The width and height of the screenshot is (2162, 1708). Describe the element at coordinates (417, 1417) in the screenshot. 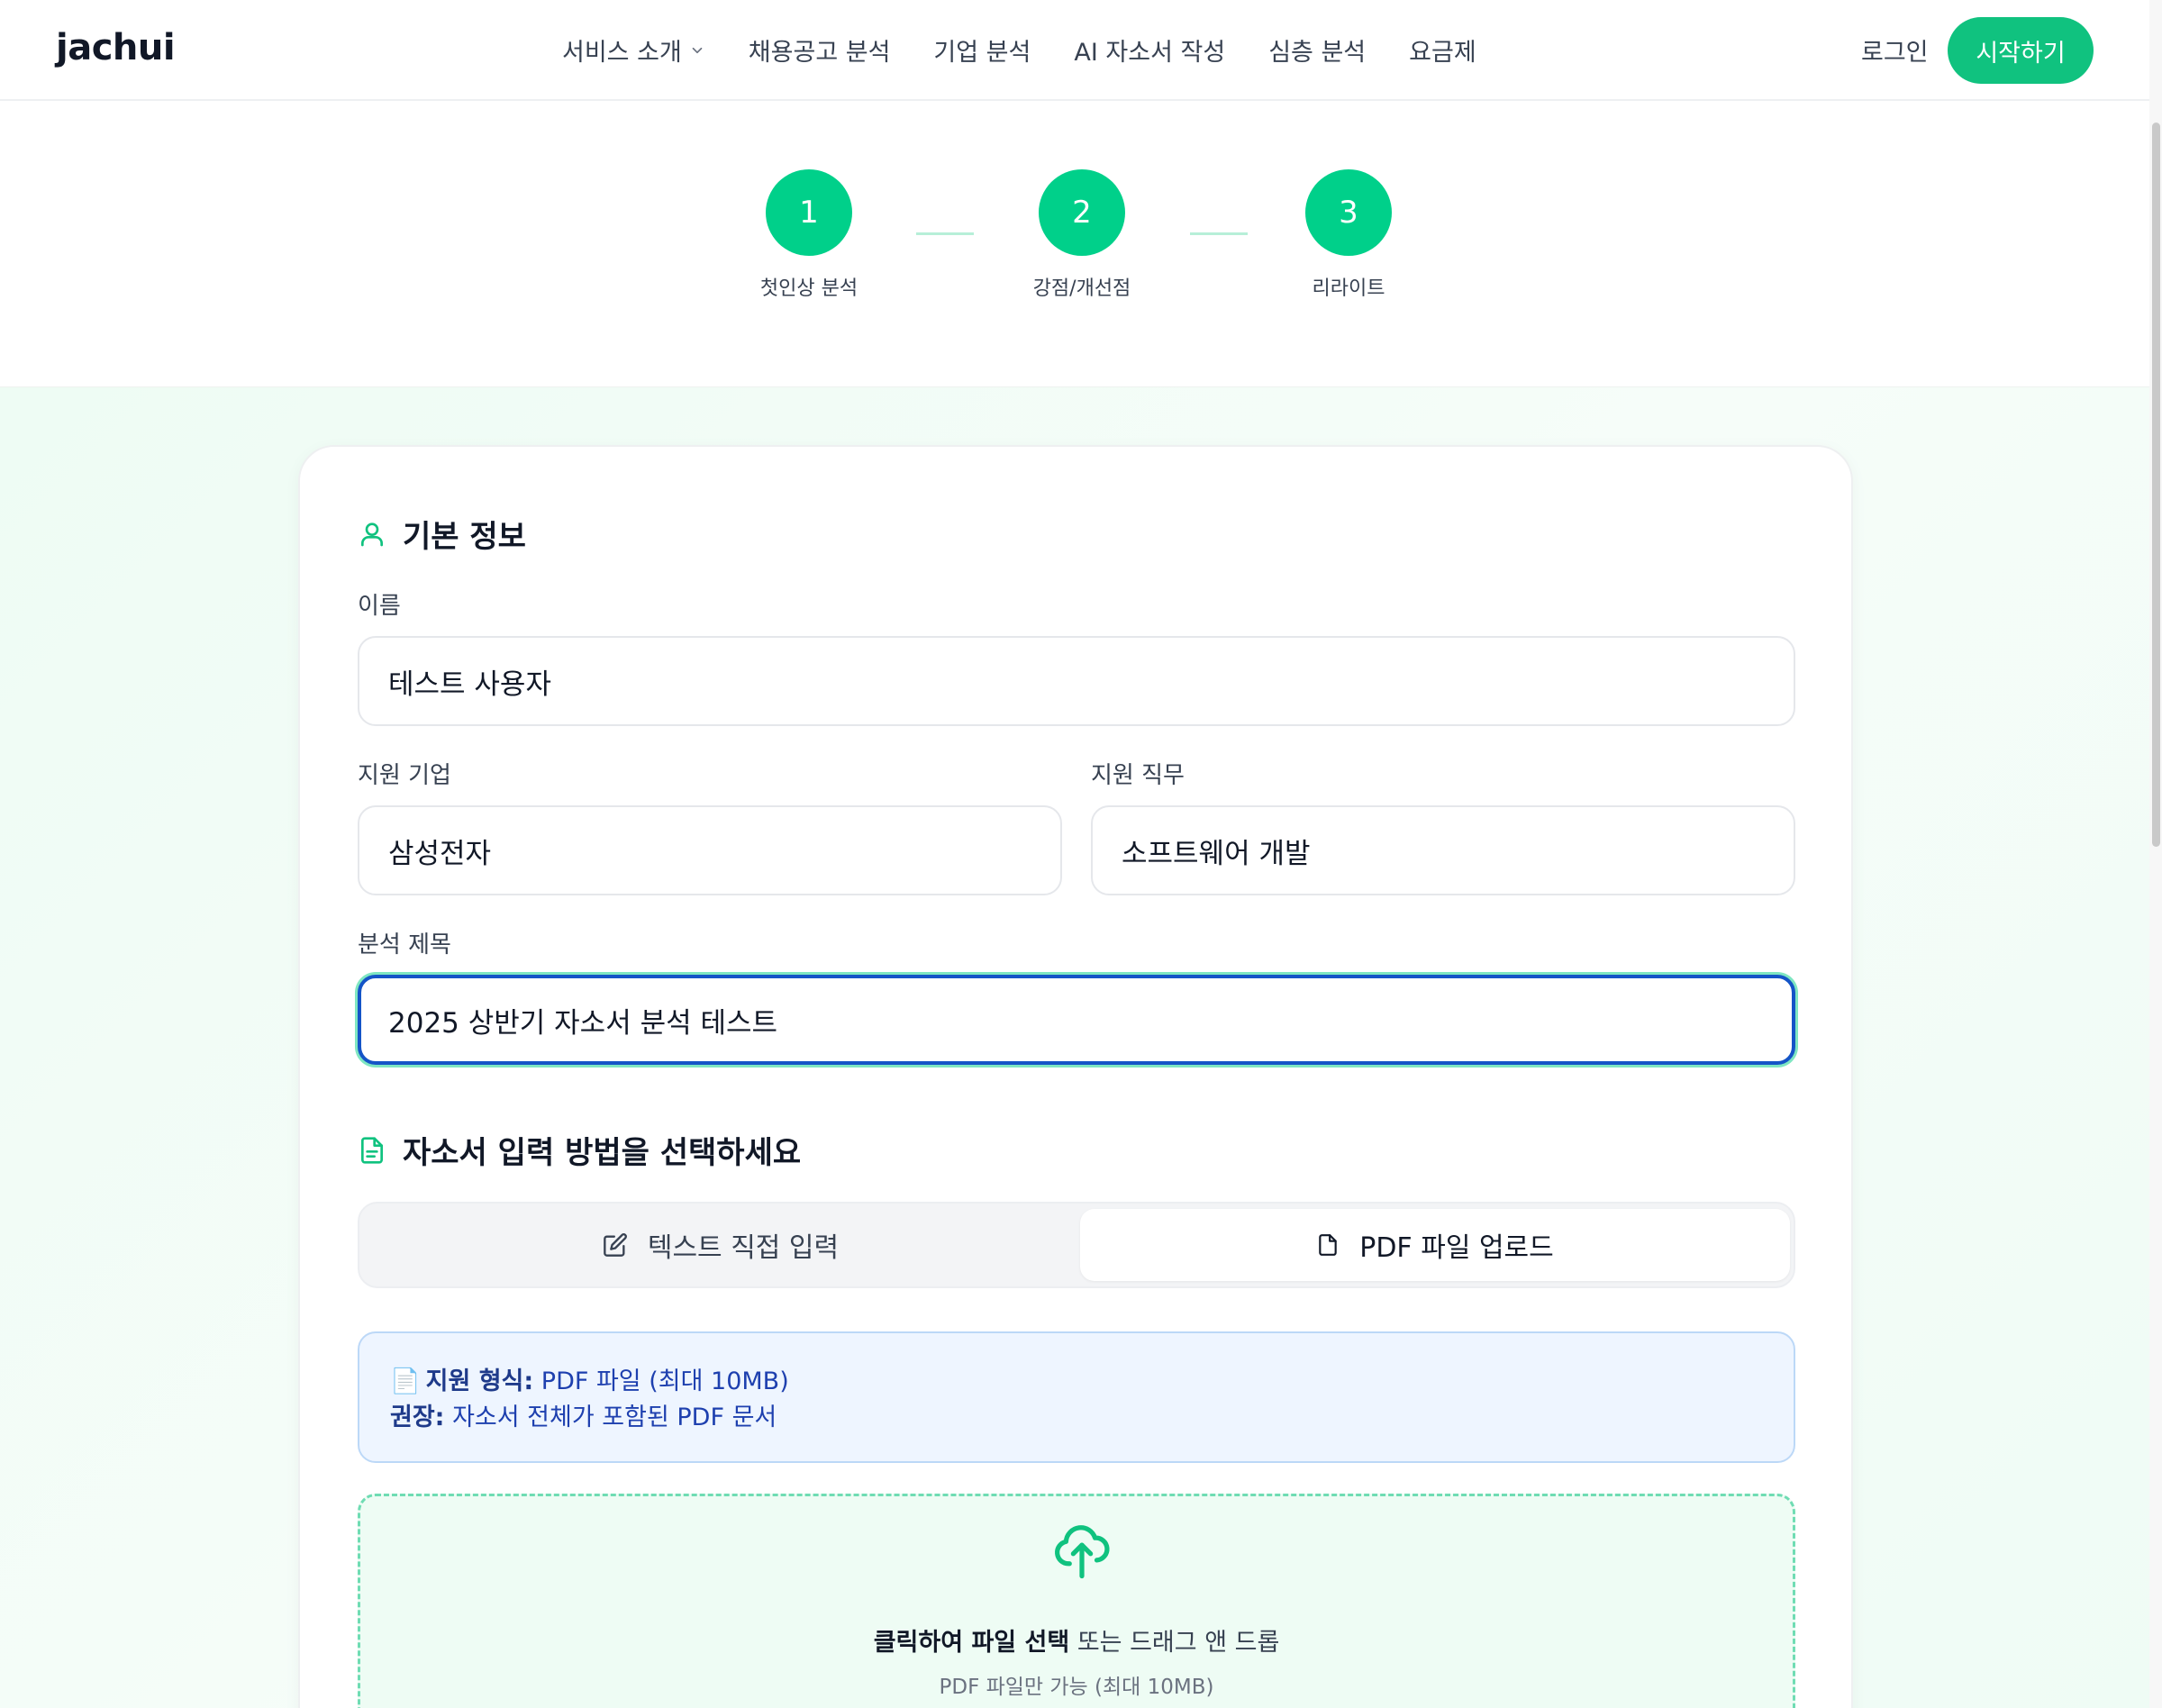

I see `recommend-label: 권장:` at that location.